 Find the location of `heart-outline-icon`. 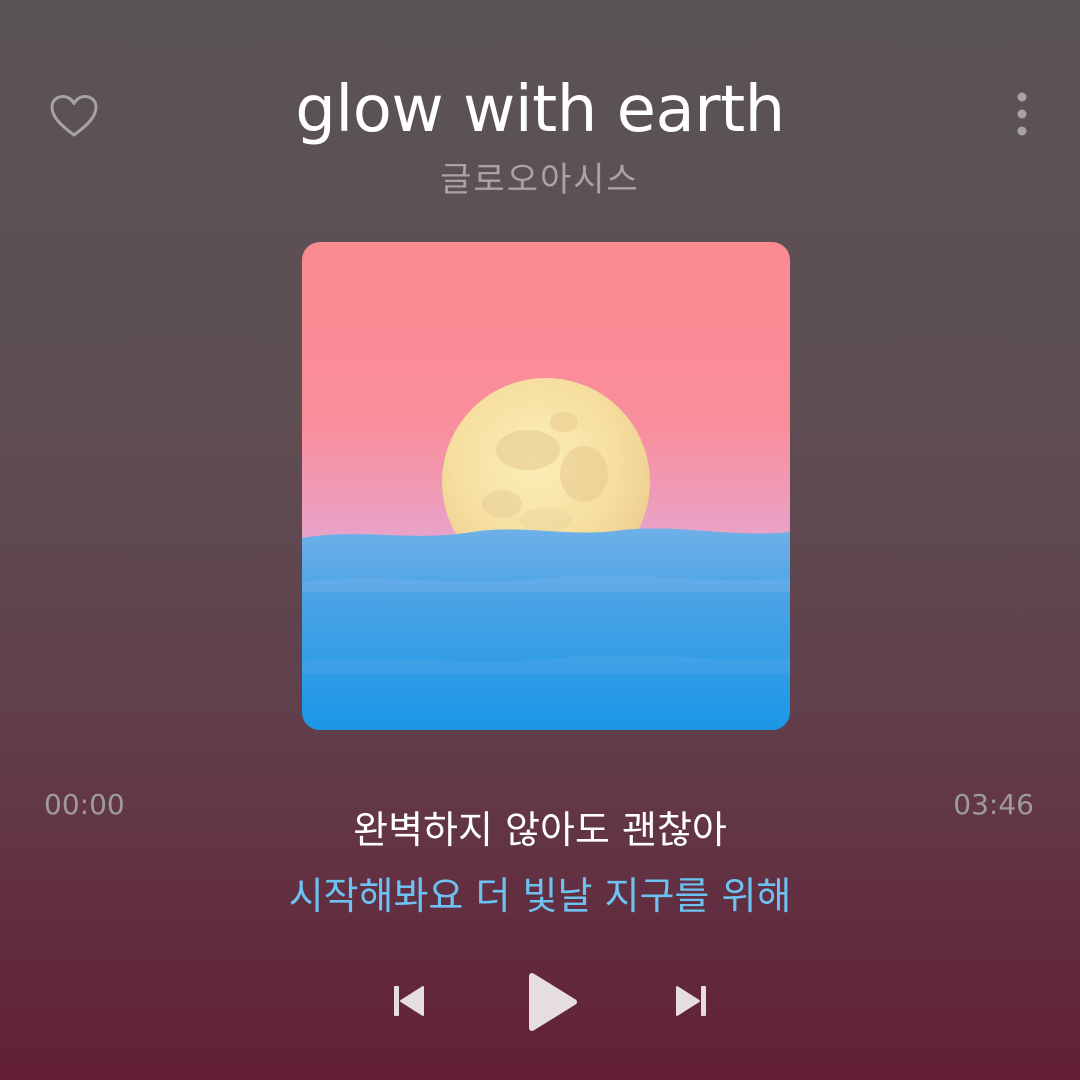

heart-outline-icon is located at coordinates (74, 116).